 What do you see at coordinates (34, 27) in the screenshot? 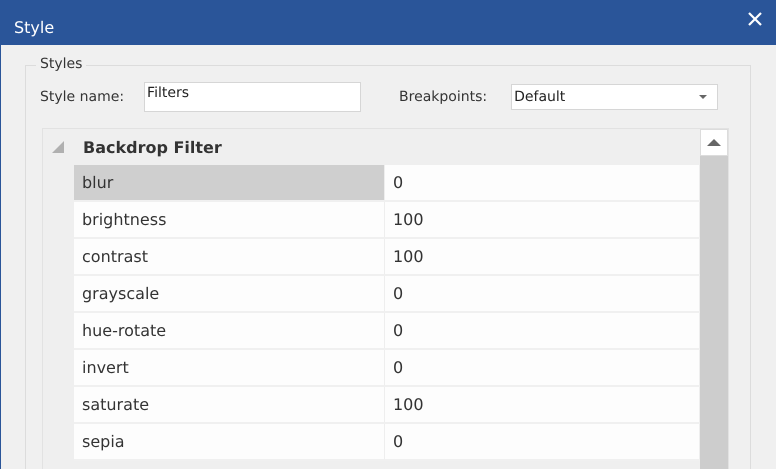
I see `window-title: Style` at bounding box center [34, 27].